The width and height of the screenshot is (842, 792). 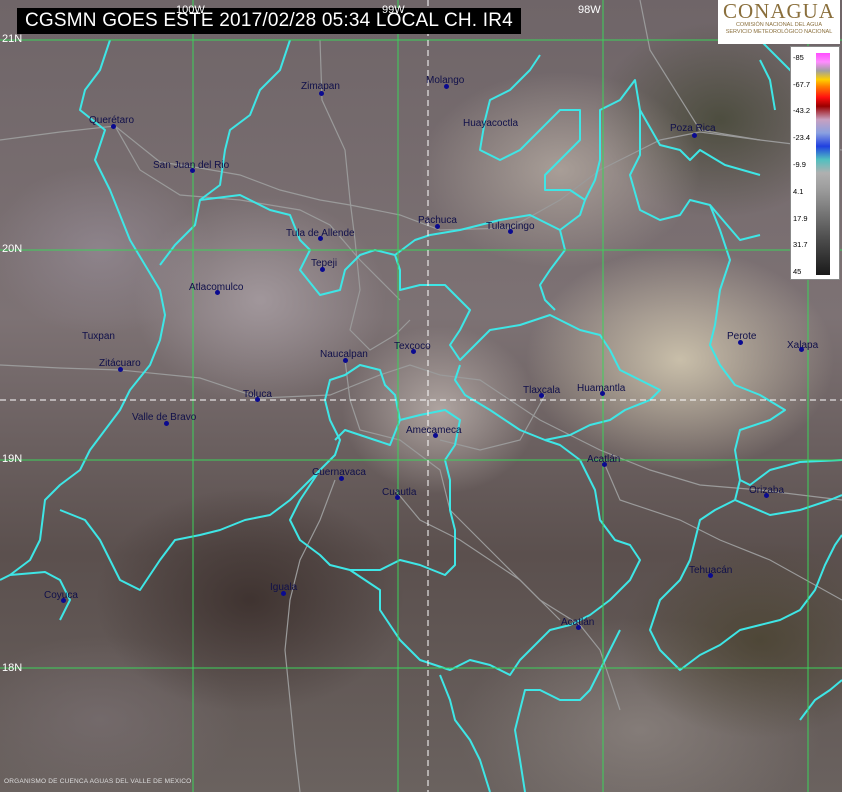 I want to click on legend-tick: -67.7, so click(x=802, y=84).